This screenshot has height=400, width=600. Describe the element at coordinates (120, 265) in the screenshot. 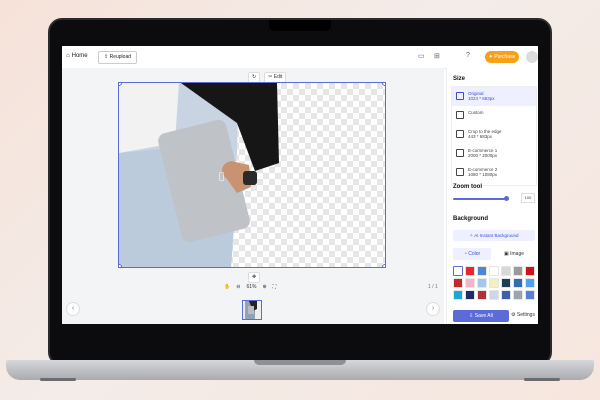

I see `resize-handle-bl` at that location.